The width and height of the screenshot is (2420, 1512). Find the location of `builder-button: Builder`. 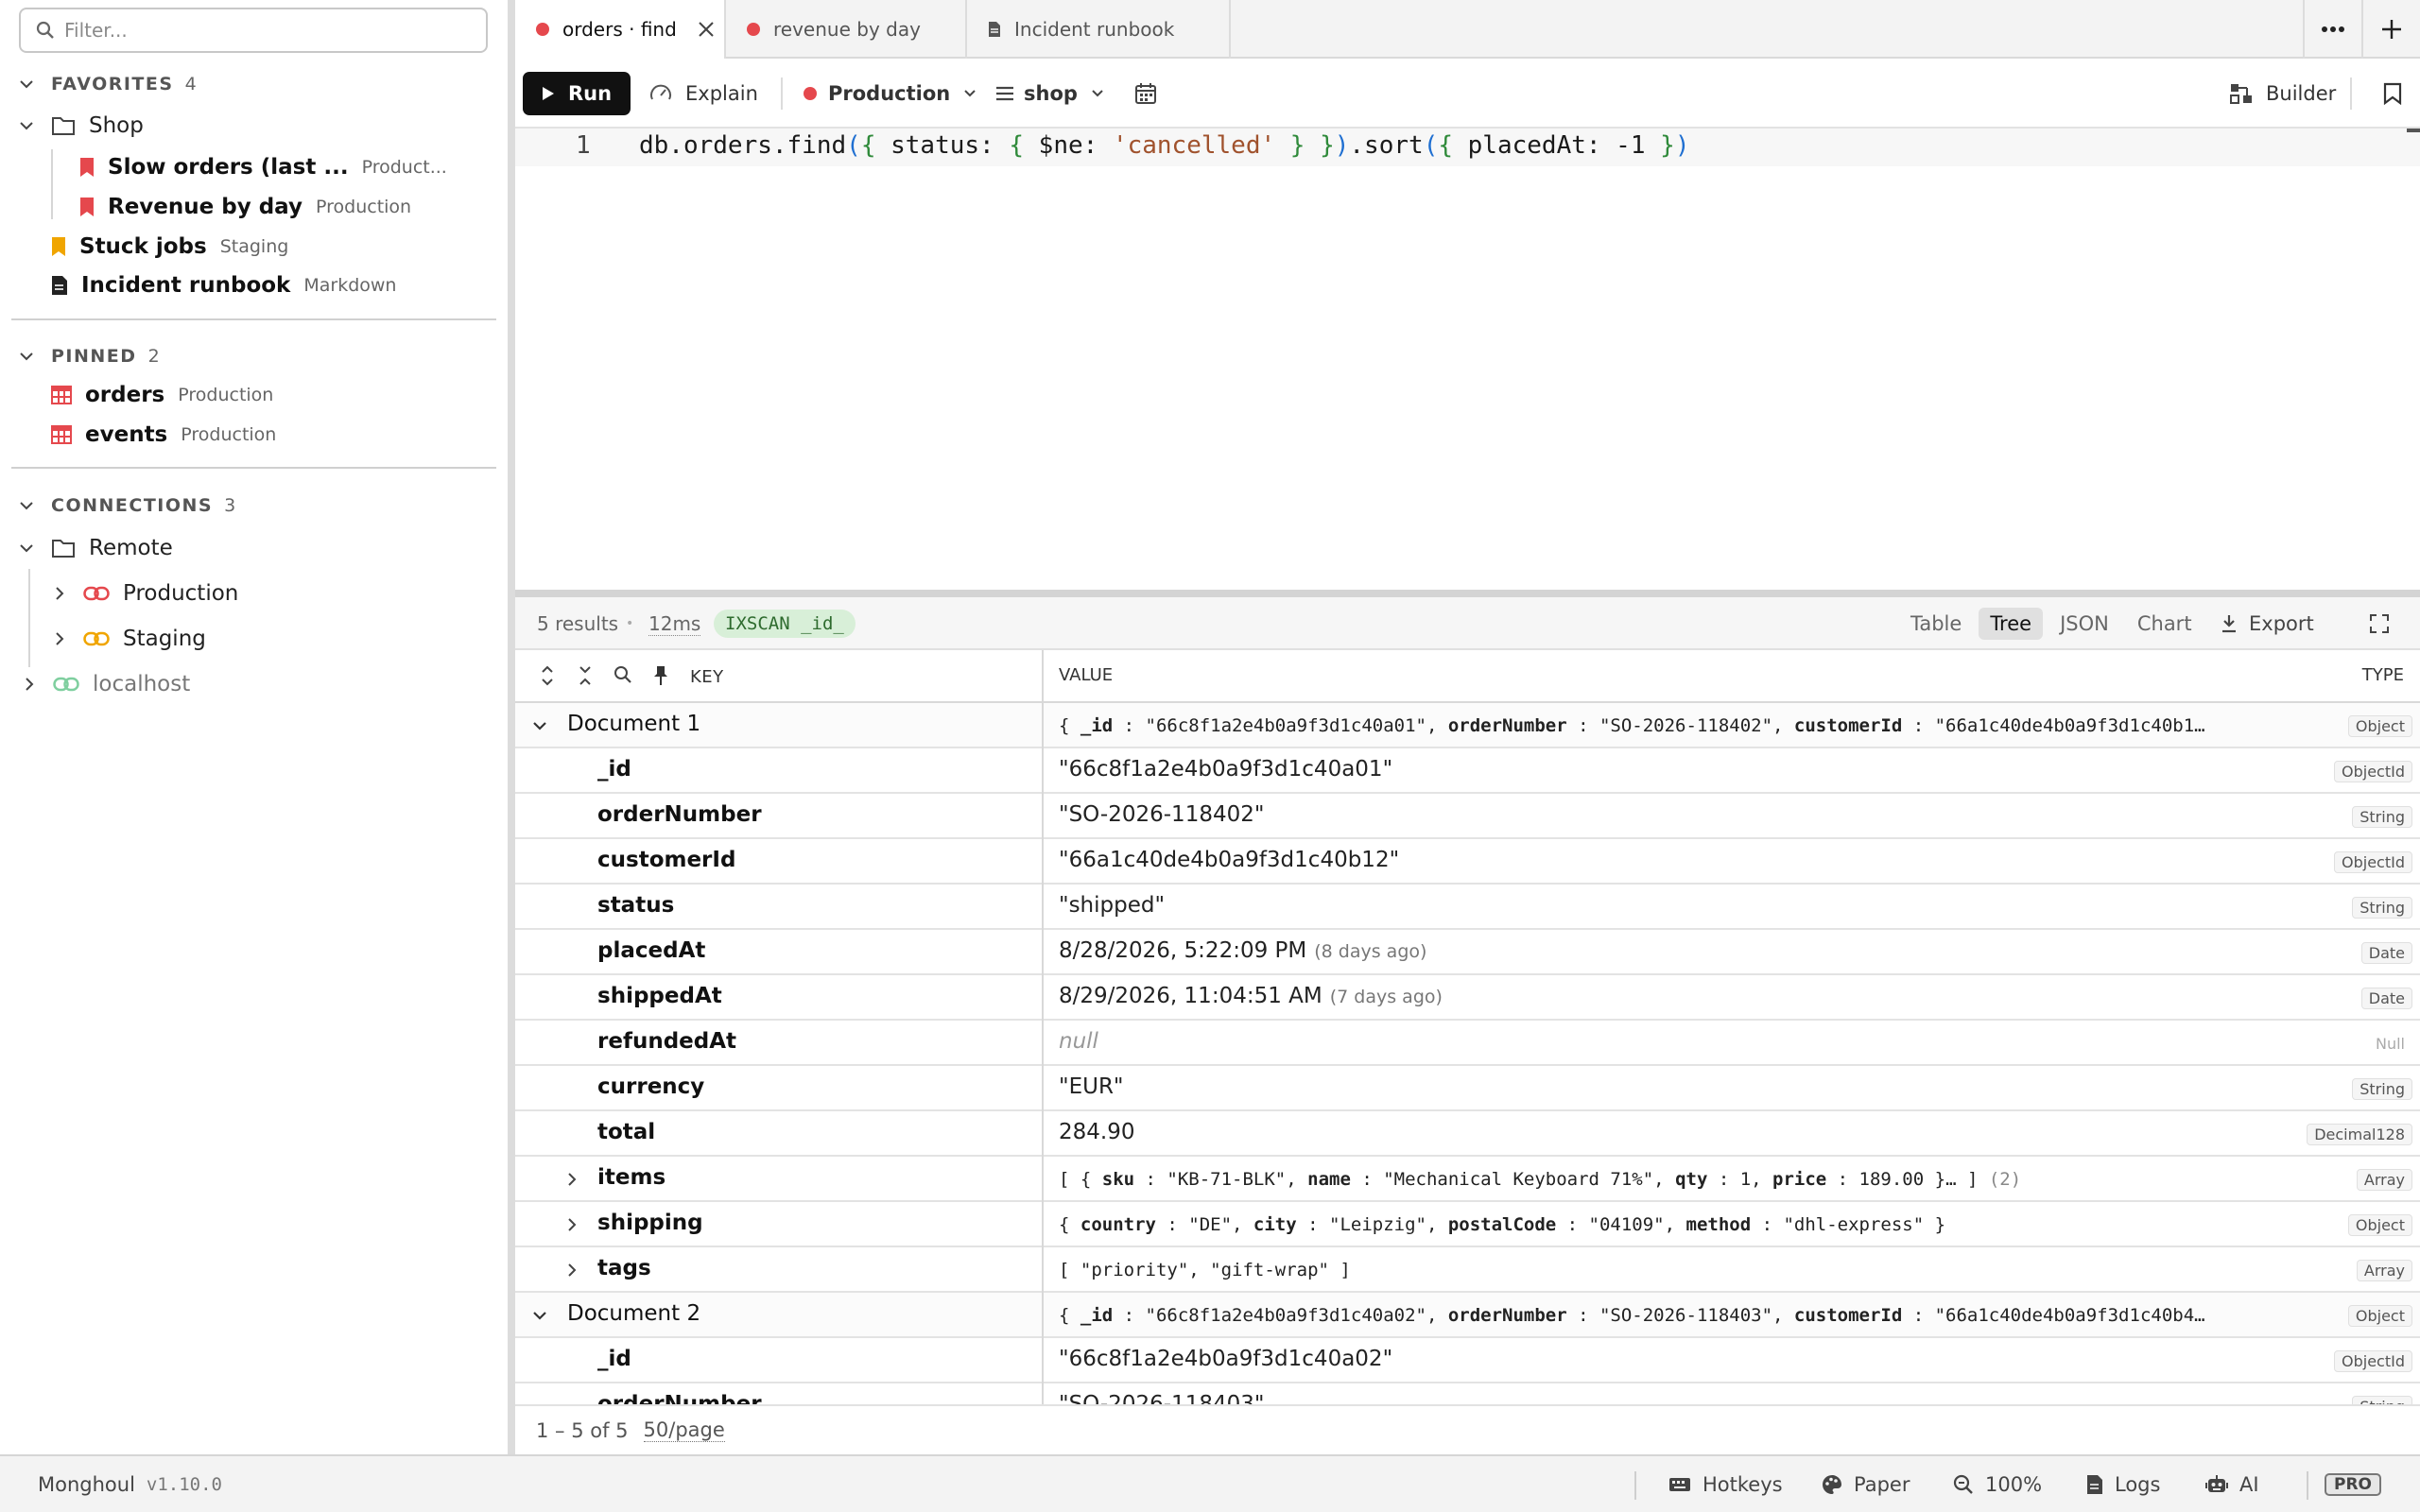

builder-button: Builder is located at coordinates (2283, 93).